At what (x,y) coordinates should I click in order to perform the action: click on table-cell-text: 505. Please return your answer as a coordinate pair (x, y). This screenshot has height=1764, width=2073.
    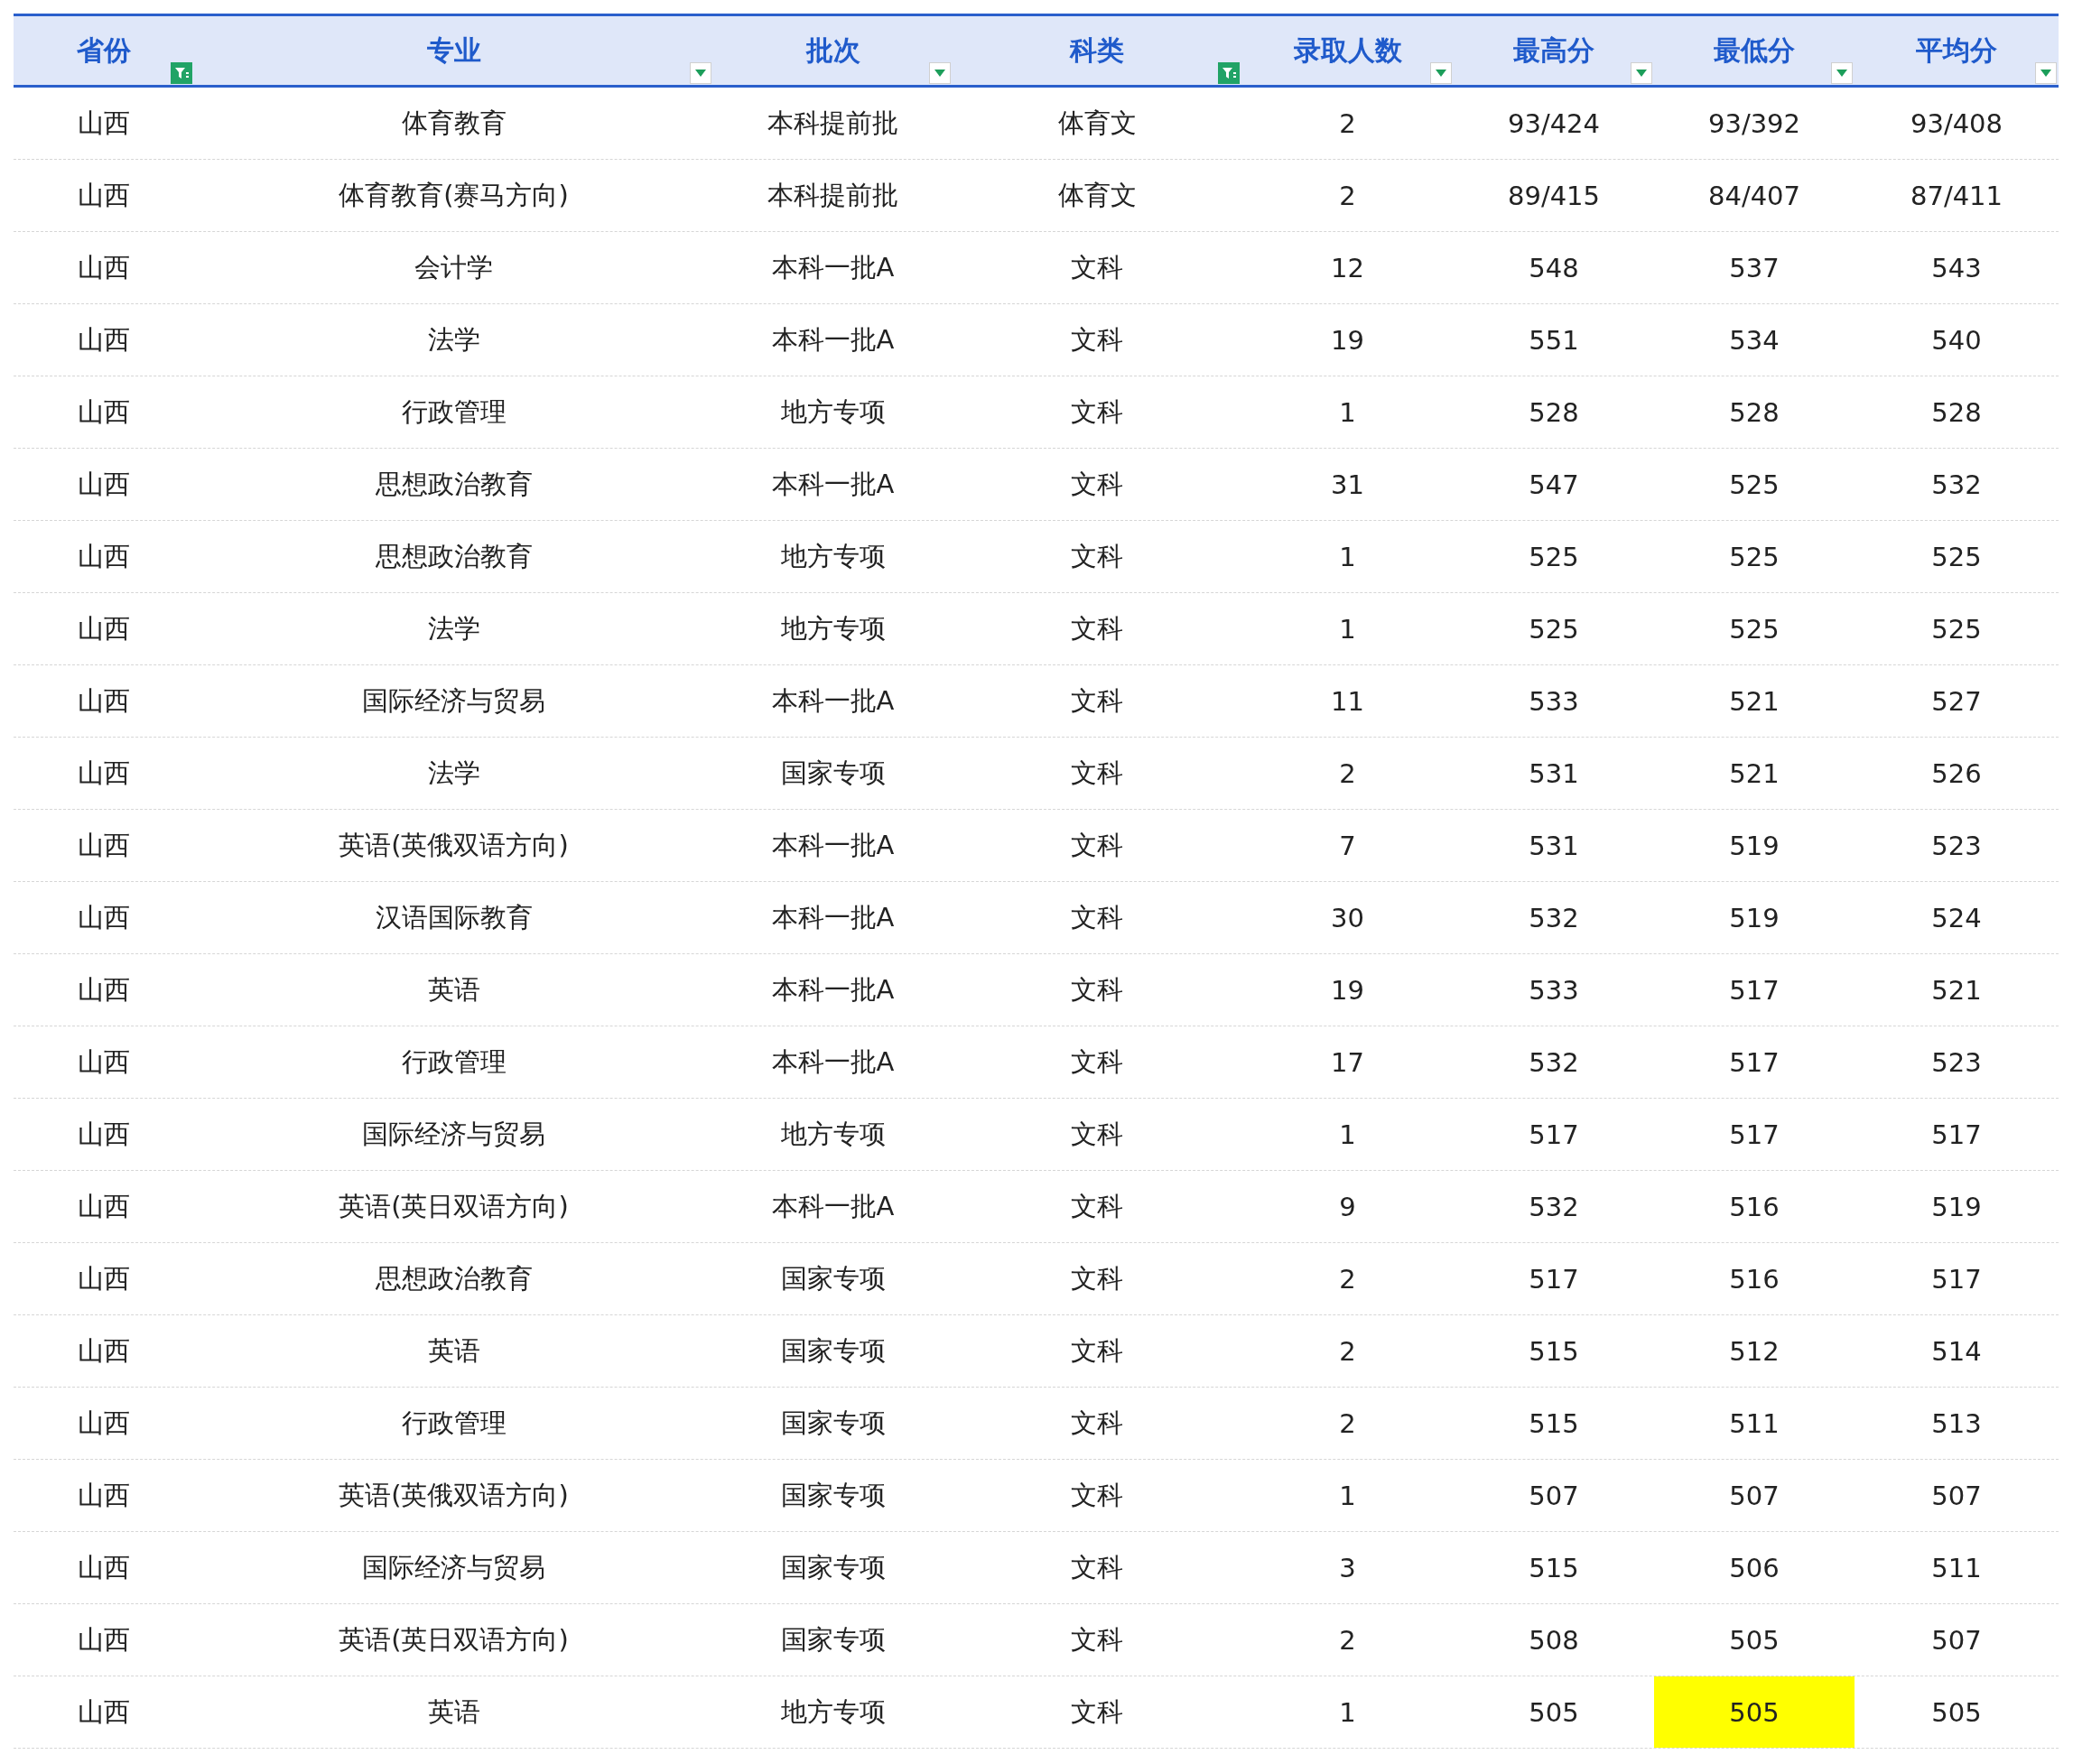
    Looking at the image, I should click on (1554, 1712).